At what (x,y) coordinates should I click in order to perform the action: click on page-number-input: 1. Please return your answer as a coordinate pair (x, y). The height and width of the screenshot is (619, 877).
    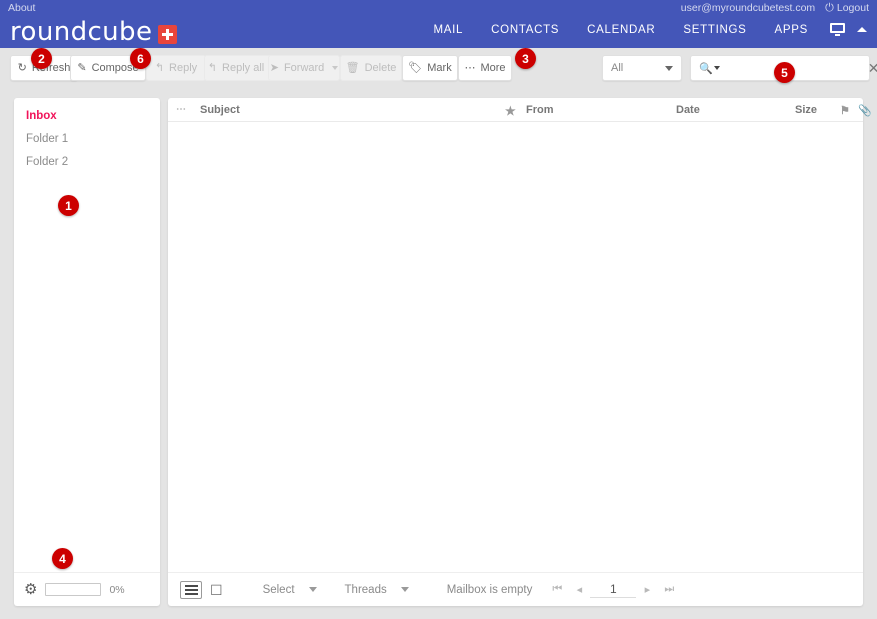
    Looking at the image, I should click on (613, 590).